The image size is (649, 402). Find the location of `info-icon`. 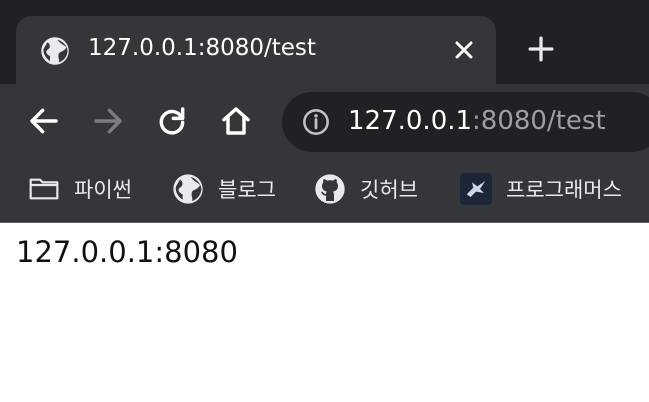

info-icon is located at coordinates (316, 122).